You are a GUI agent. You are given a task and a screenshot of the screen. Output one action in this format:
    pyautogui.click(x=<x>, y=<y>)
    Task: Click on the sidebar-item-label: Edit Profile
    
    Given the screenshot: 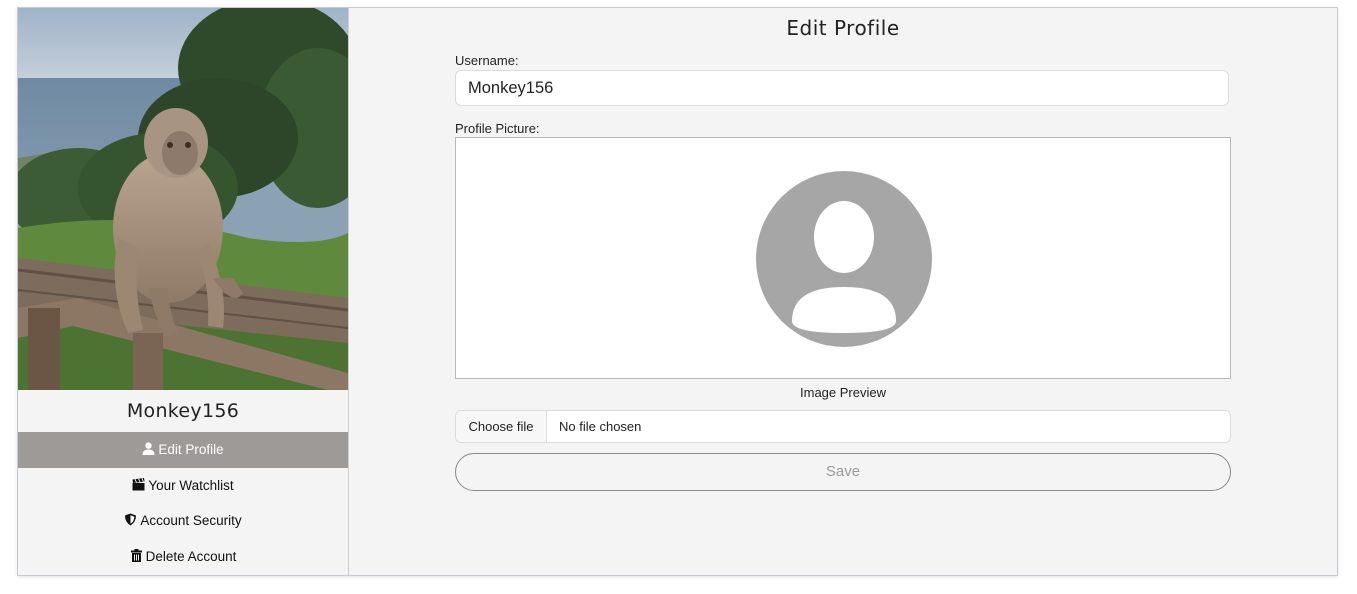 What is the action you would take?
    pyautogui.click(x=191, y=449)
    